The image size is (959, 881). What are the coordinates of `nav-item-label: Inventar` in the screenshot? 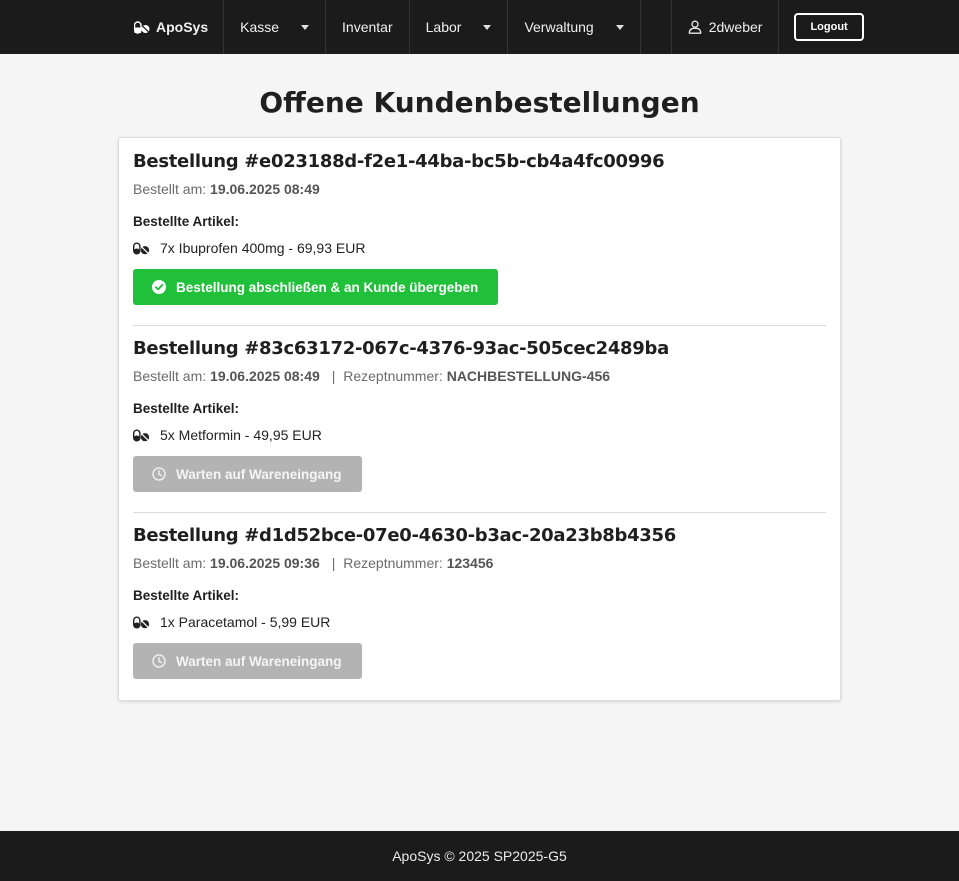 It's located at (367, 27).